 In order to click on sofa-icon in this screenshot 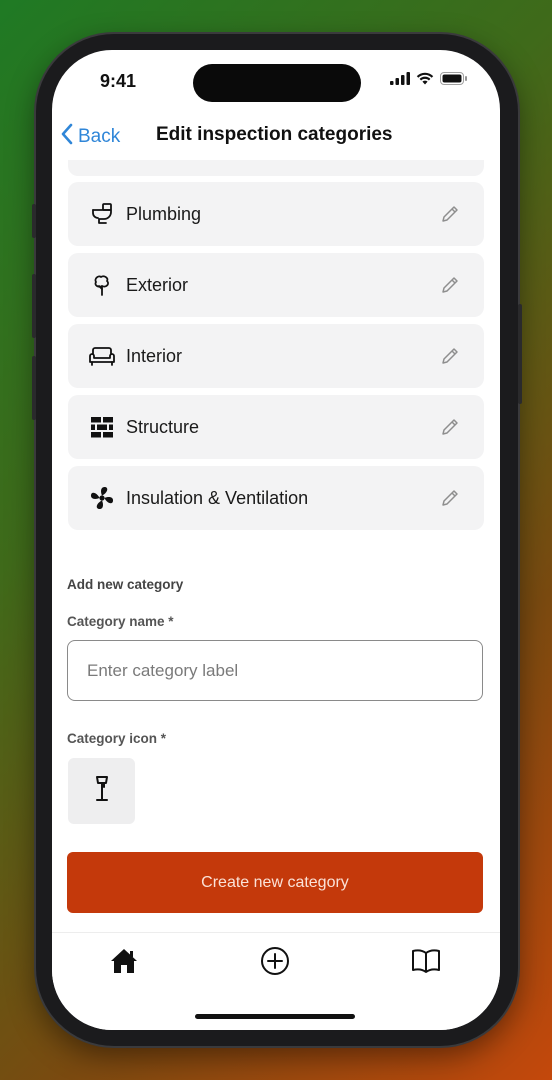, I will do `click(102, 356)`.